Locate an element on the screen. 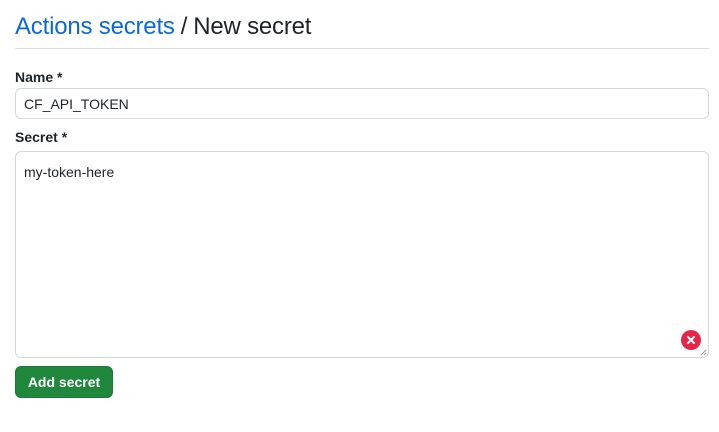  name-input is located at coordinates (362, 103).